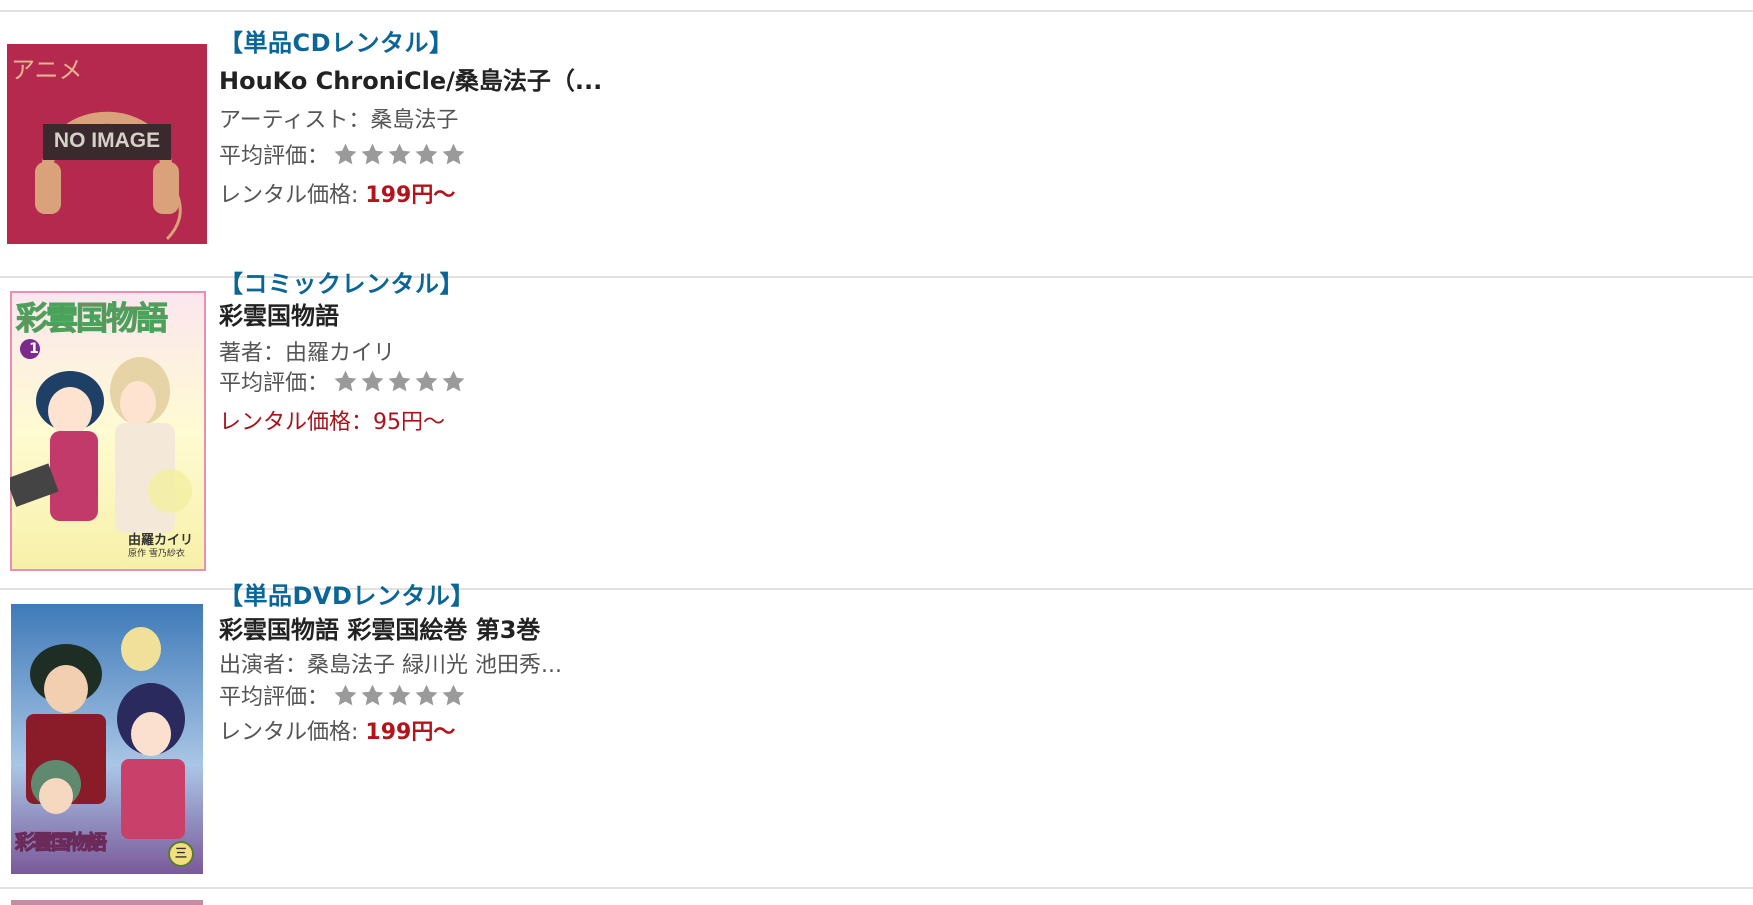  I want to click on item-credit: アーティスト：桑島法子, so click(339, 120).